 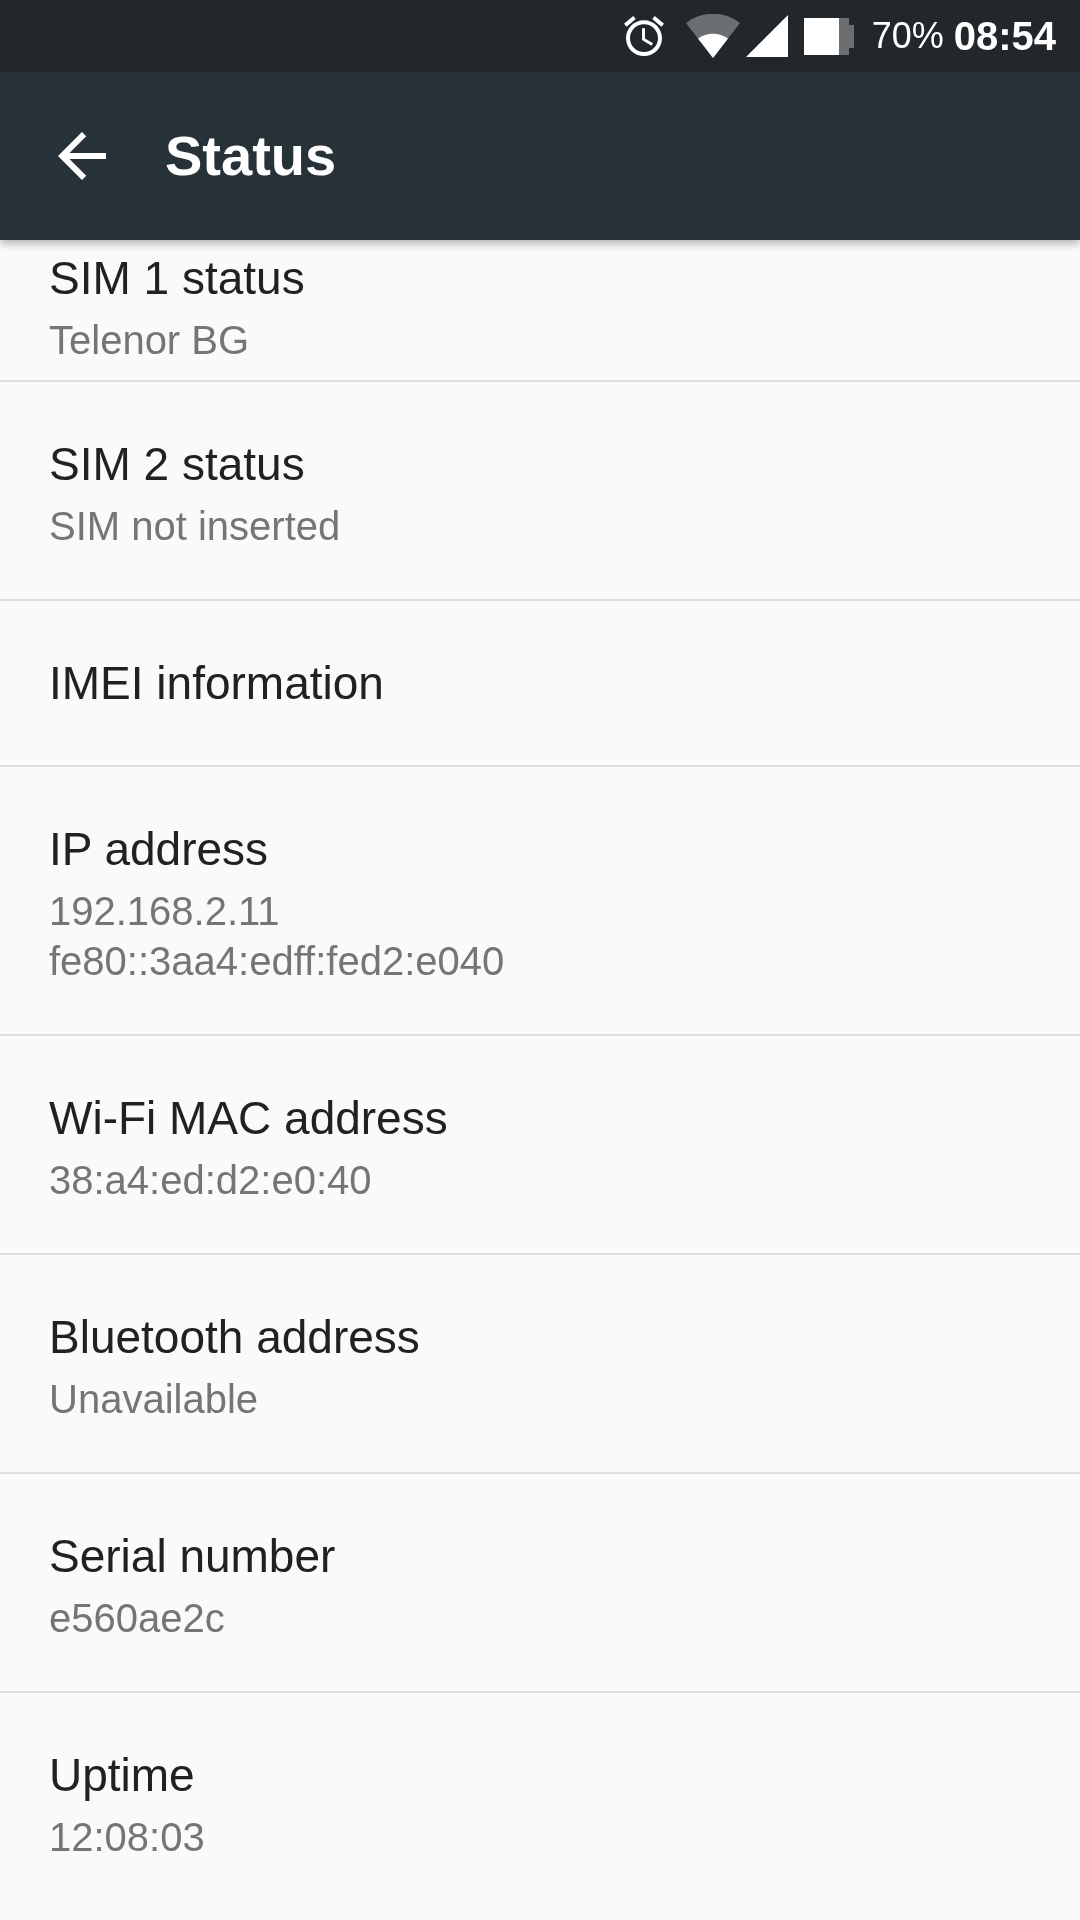 What do you see at coordinates (643, 36) in the screenshot?
I see `alarm-clock-icon` at bounding box center [643, 36].